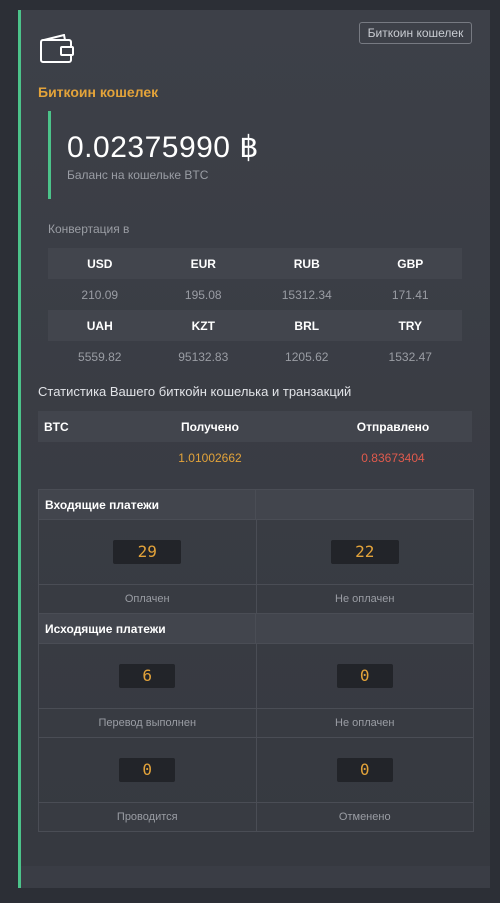 The image size is (500, 903). I want to click on balance-label: Баланс на кошельке BTC, so click(138, 175).